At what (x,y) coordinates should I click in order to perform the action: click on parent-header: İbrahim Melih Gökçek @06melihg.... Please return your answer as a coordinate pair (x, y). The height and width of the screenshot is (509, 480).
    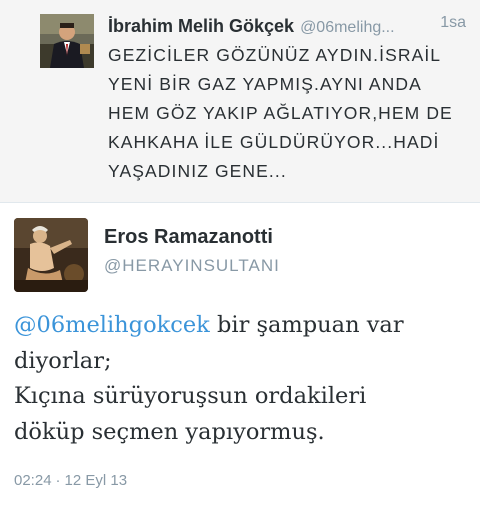
    Looking at the image, I should click on (293, 27).